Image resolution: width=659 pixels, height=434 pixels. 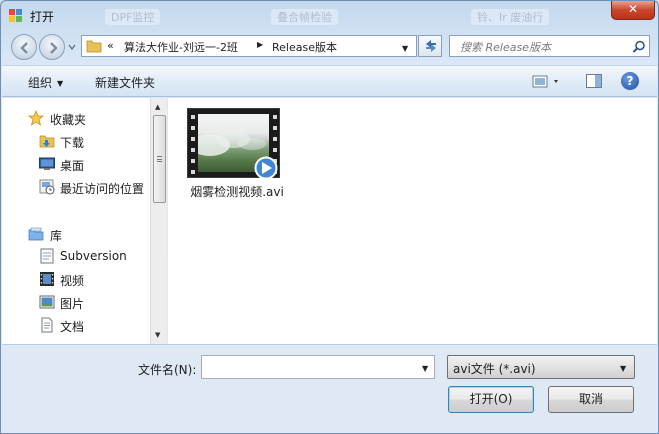 I want to click on organize-menu-button: 组织 ▼, so click(x=45, y=82).